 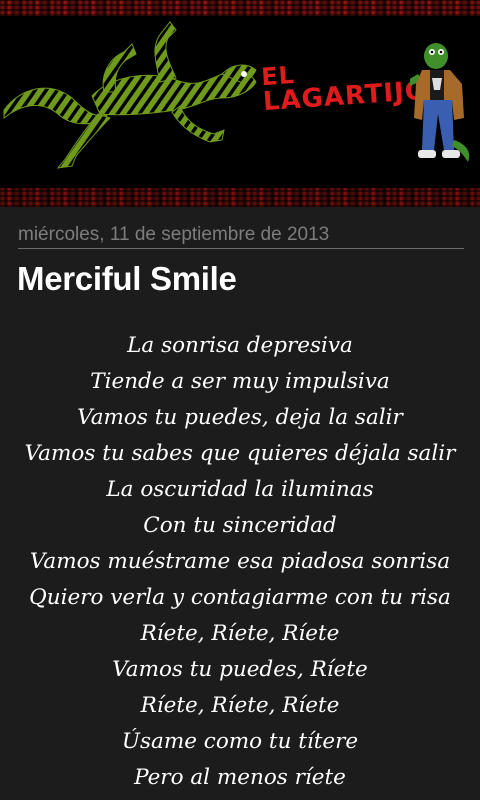 I want to click on poem-line: Úsame como tu títere, so click(x=240, y=741).